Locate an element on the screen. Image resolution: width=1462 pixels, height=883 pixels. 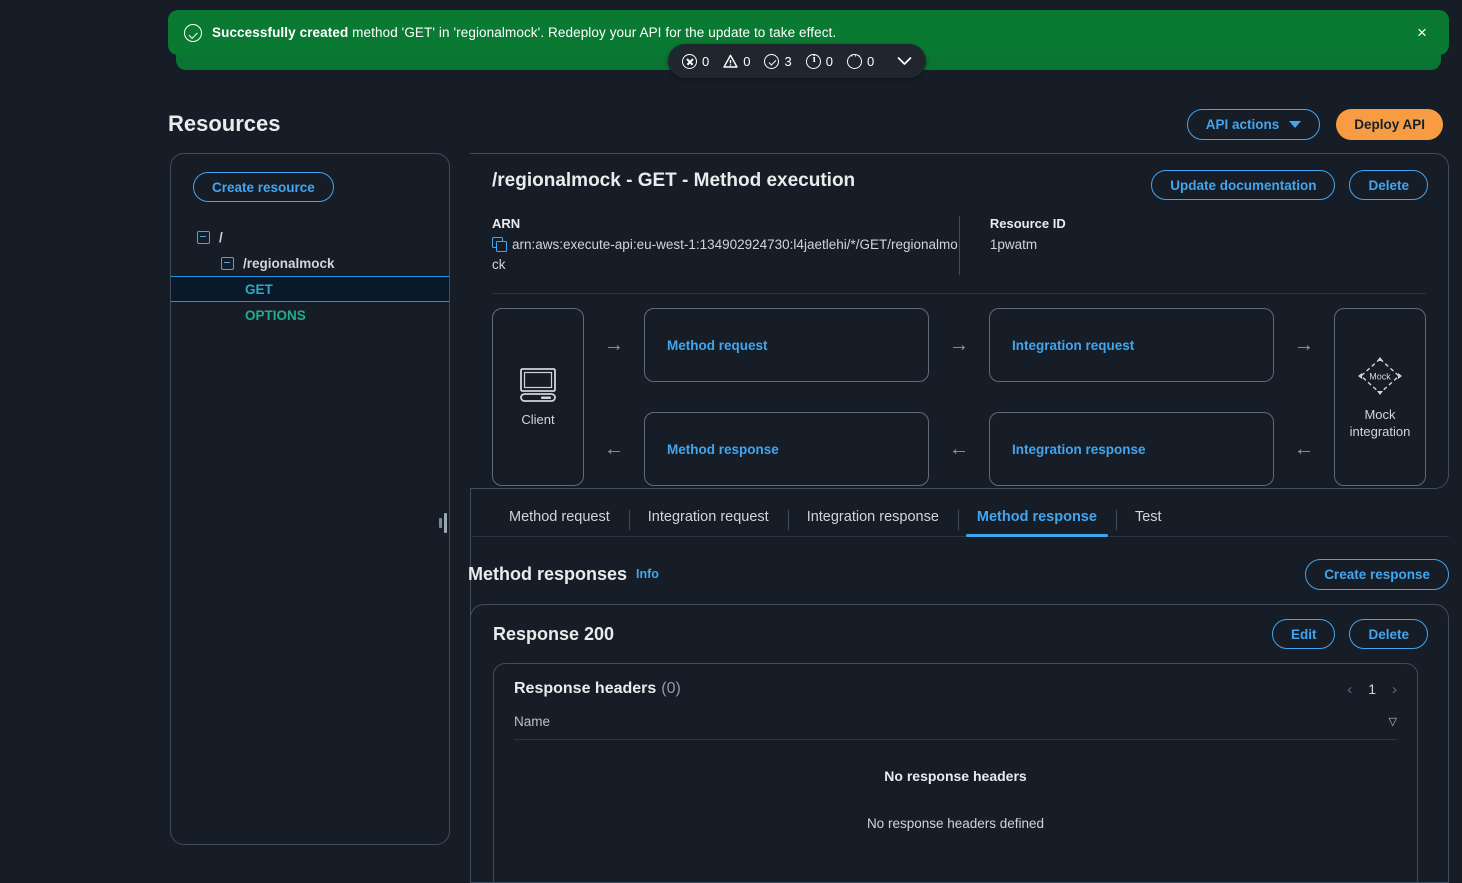
arn-label: ARN is located at coordinates (506, 223).